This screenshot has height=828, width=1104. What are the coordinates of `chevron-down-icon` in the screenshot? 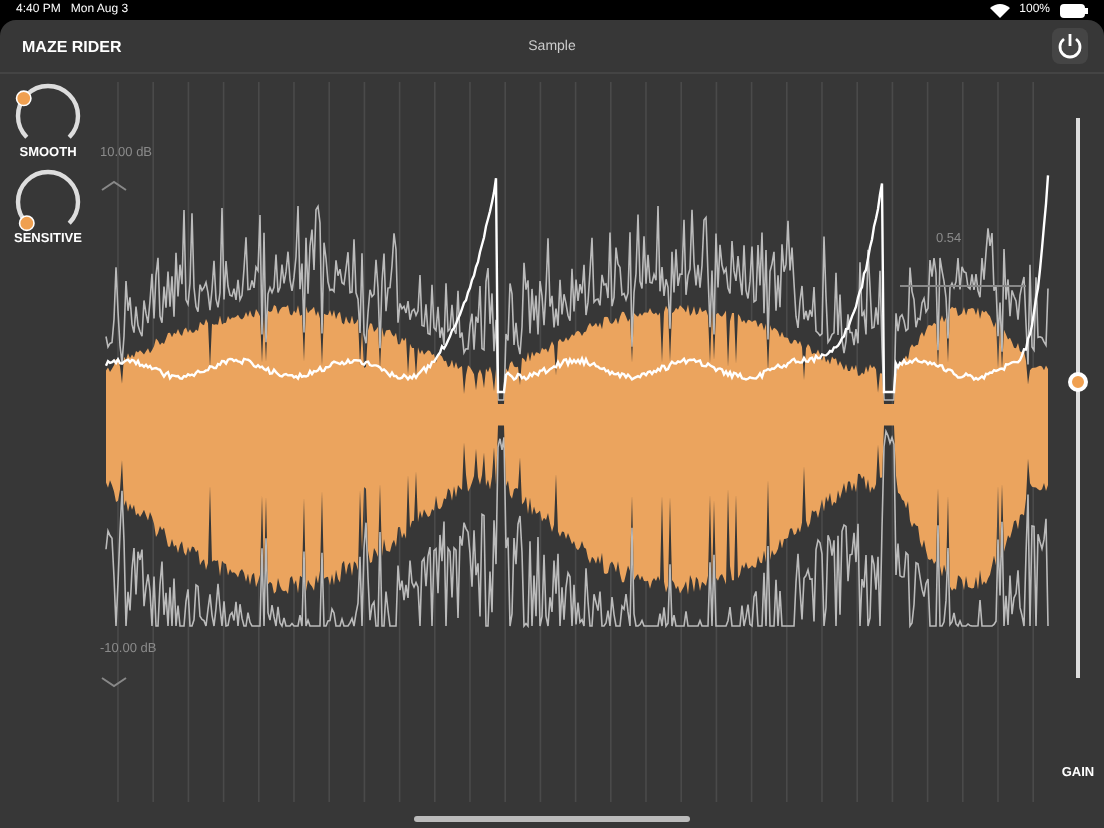 It's located at (114, 682).